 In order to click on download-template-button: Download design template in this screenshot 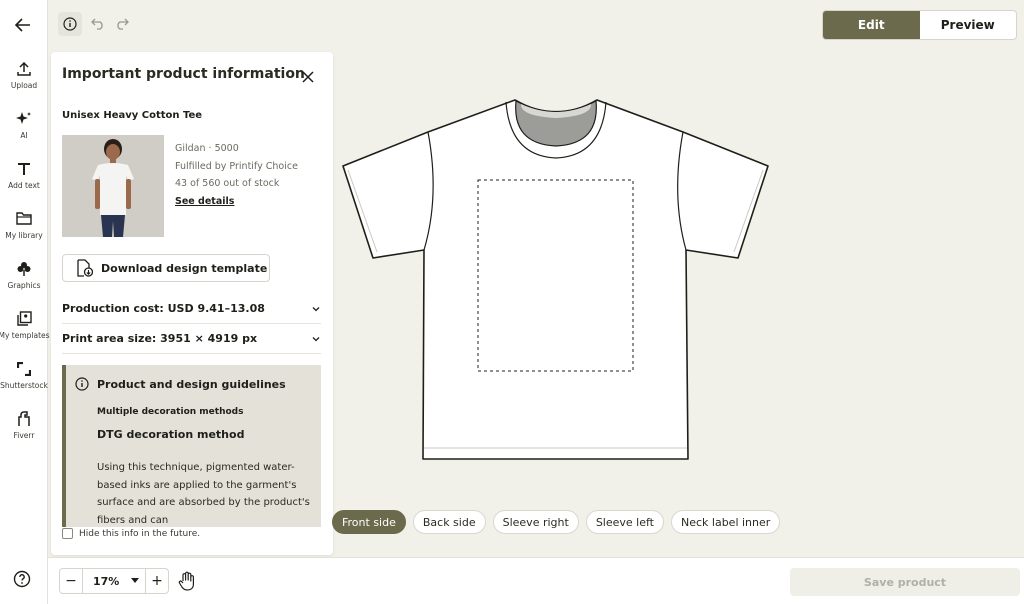, I will do `click(166, 268)`.